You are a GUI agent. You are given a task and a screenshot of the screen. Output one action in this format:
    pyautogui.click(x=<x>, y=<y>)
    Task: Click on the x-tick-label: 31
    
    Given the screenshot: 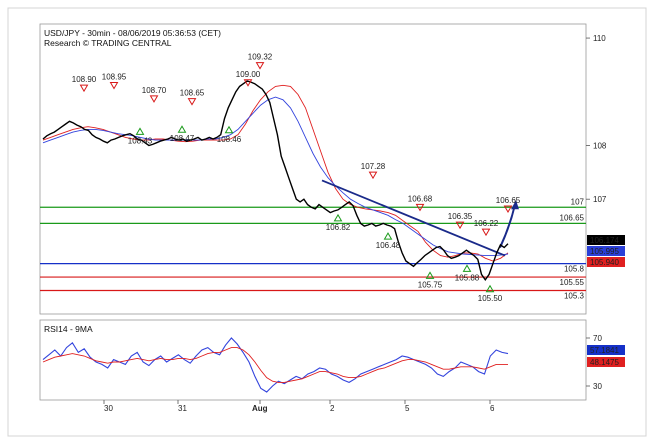 What is the action you would take?
    pyautogui.click(x=182, y=408)
    